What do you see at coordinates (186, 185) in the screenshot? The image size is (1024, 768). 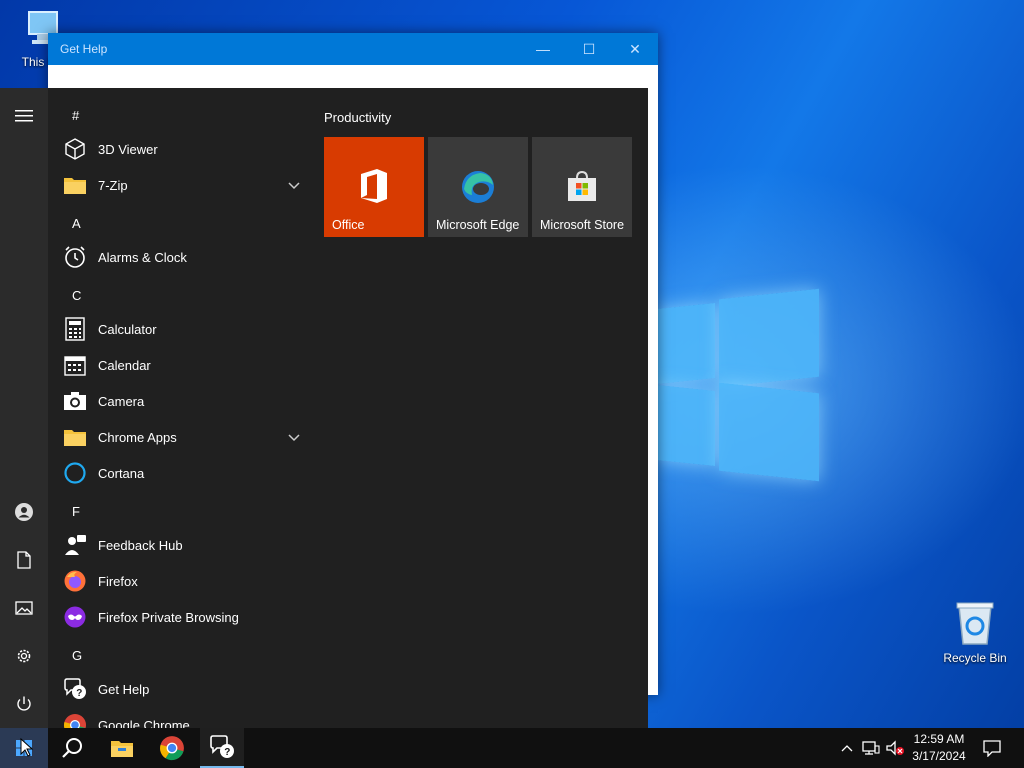 I see `app-7-zip: 7-Zip` at bounding box center [186, 185].